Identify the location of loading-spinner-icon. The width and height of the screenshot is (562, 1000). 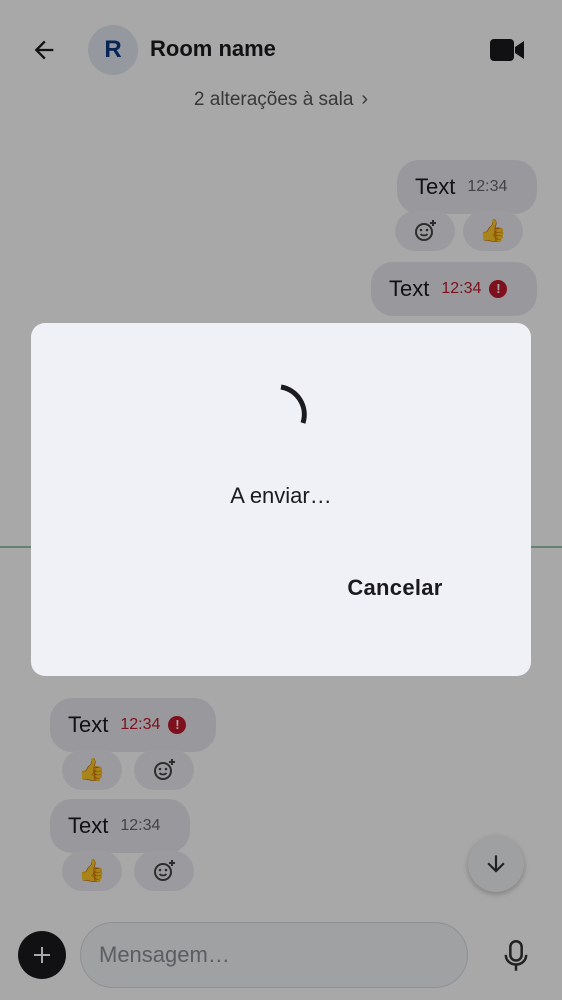
(293, 404).